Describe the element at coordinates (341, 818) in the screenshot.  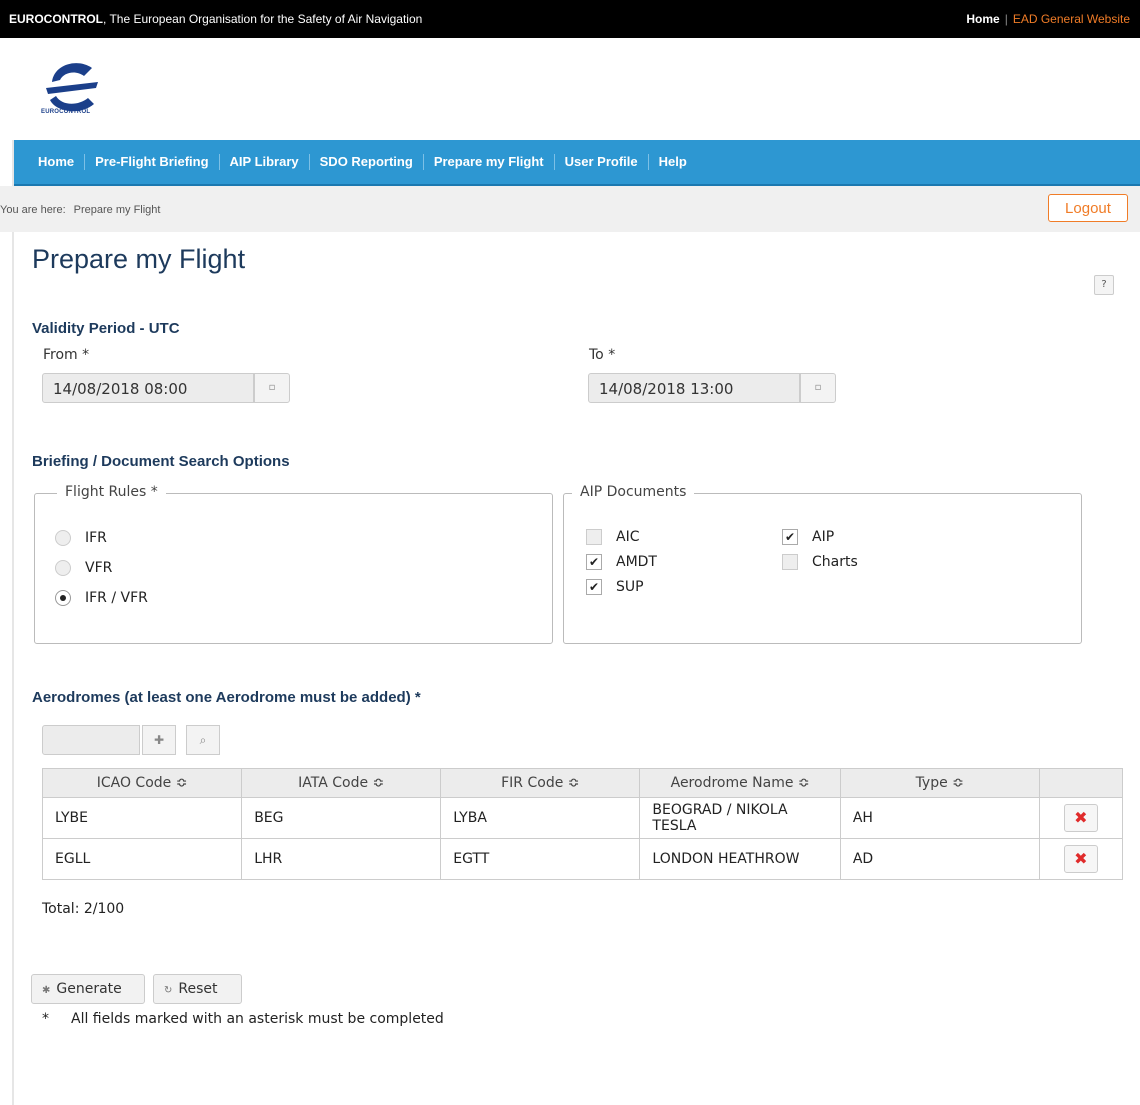
I see `cell-iata: BEG` at that location.